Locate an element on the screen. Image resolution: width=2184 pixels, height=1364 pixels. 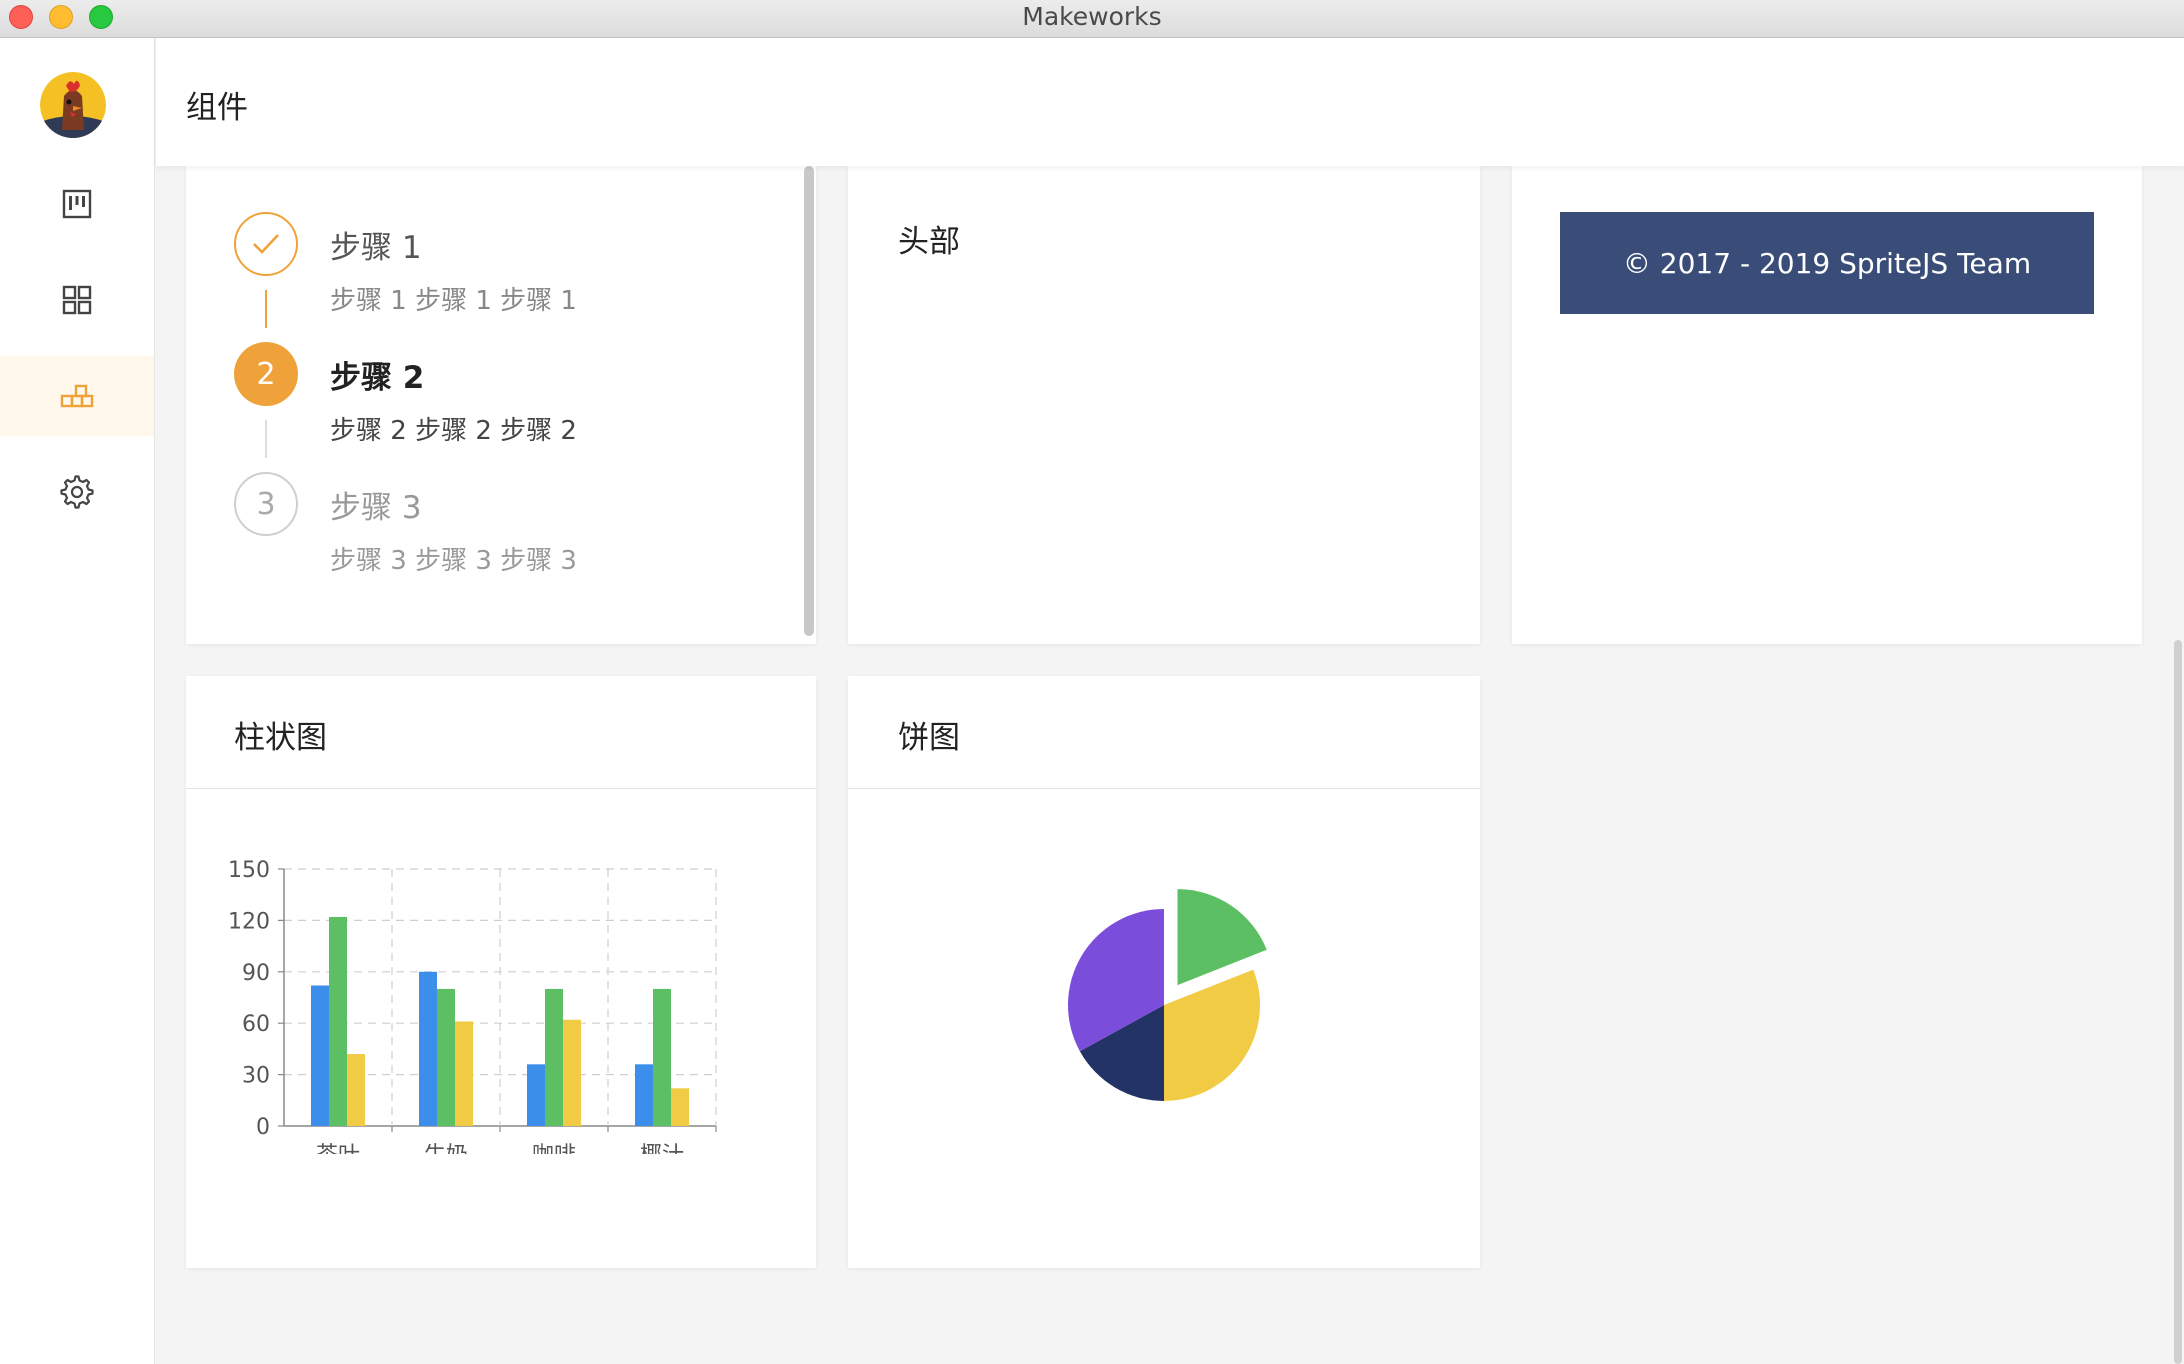
page-scrollbar is located at coordinates (2178, 1002).